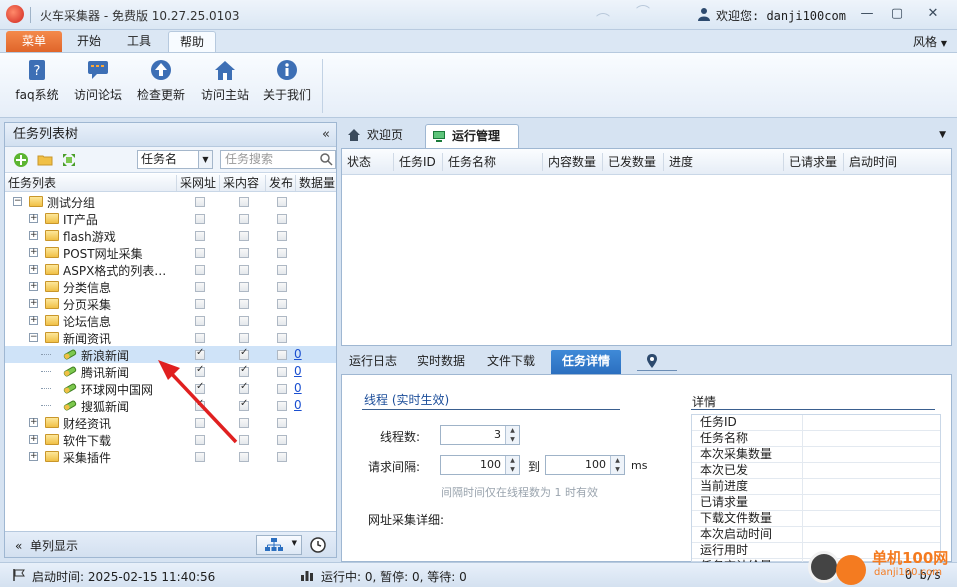 This screenshot has width=957, height=587. What do you see at coordinates (225, 83) in the screenshot?
I see `visit-site-button: 访问主站` at bounding box center [225, 83].